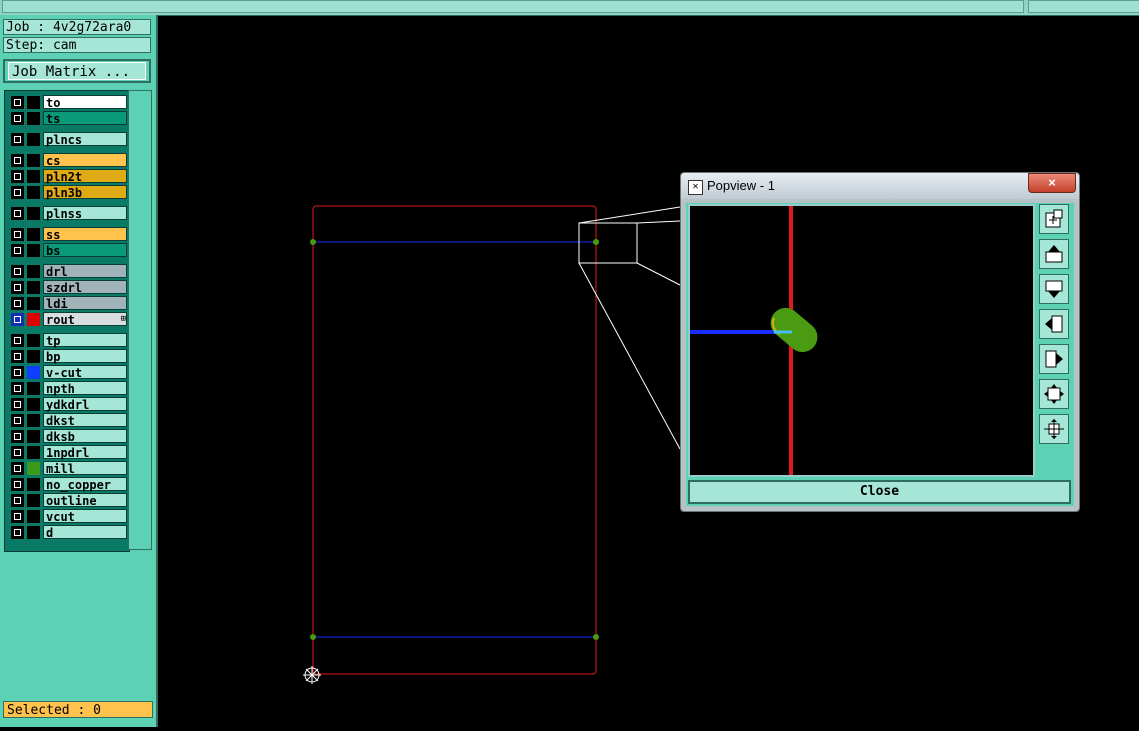  What do you see at coordinates (861, 340) in the screenshot?
I see `popview-graphic` at bounding box center [861, 340].